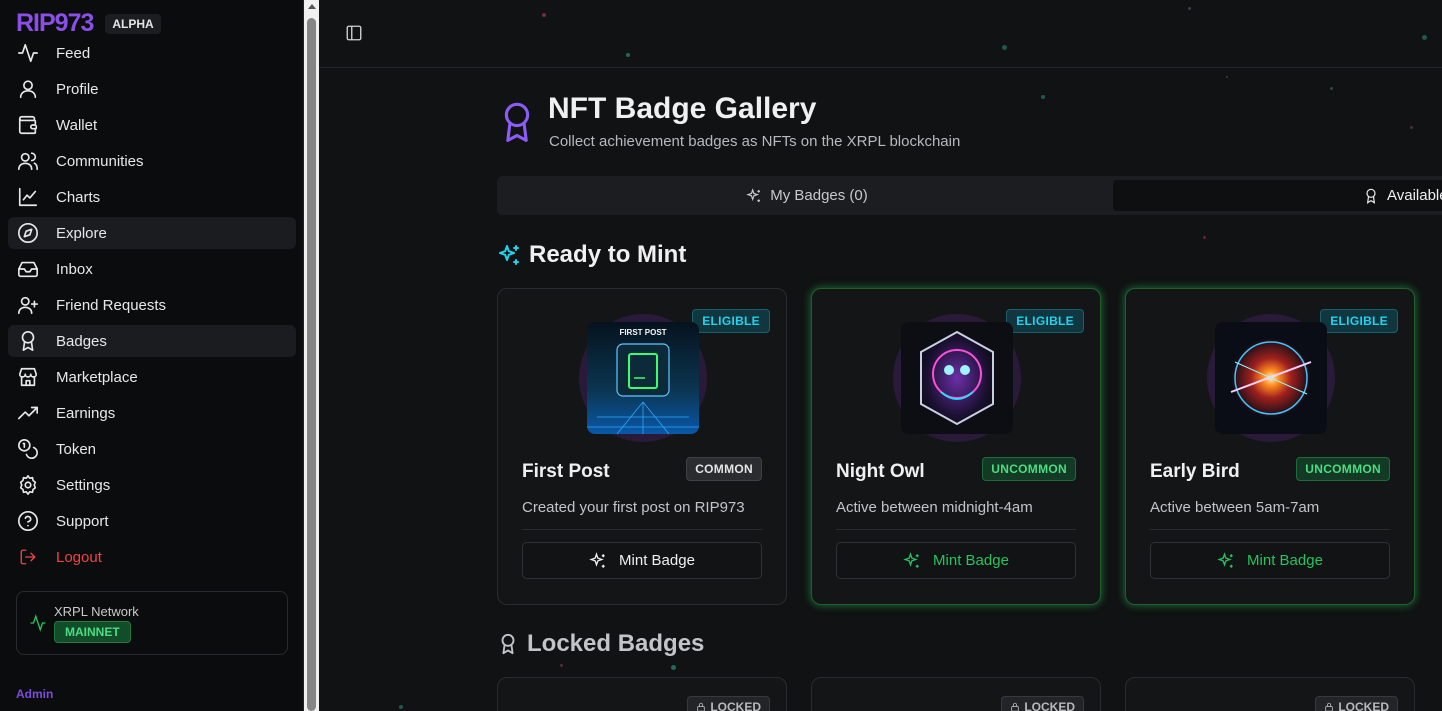 This screenshot has height=711, width=1442. I want to click on scroll-up-arrow, so click(312, 6).